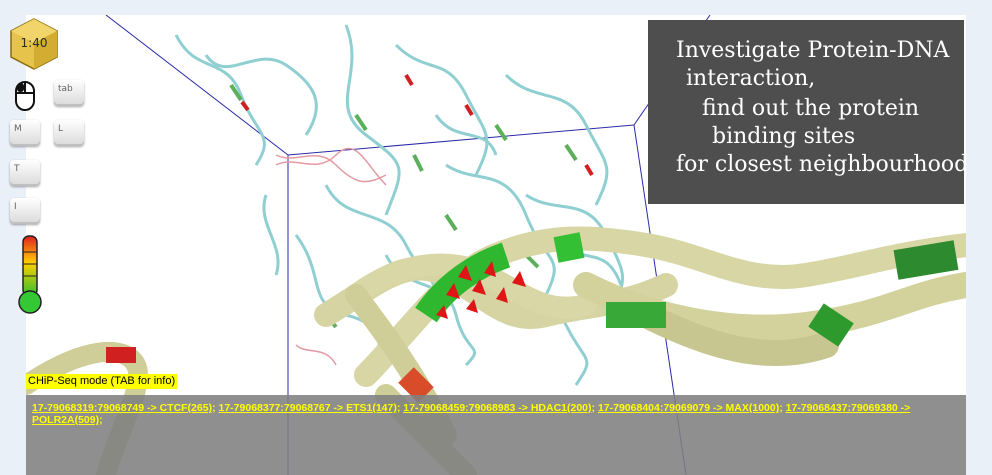 The image size is (992, 475). I want to click on t-key-button: T, so click(25, 173).